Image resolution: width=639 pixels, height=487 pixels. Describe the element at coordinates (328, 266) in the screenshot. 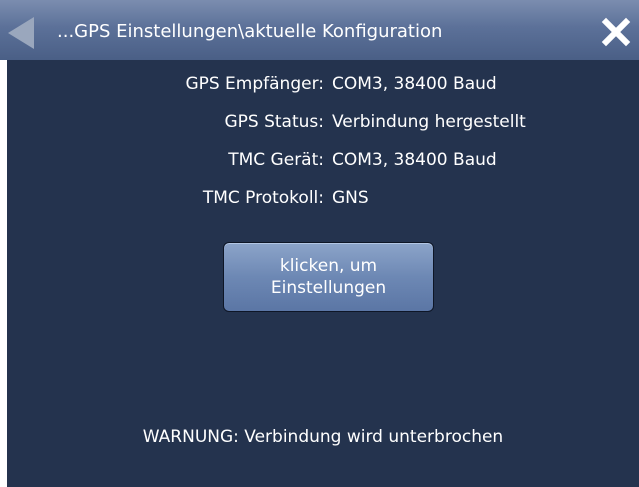

I see `settings-button-line1: klicken, um` at that location.